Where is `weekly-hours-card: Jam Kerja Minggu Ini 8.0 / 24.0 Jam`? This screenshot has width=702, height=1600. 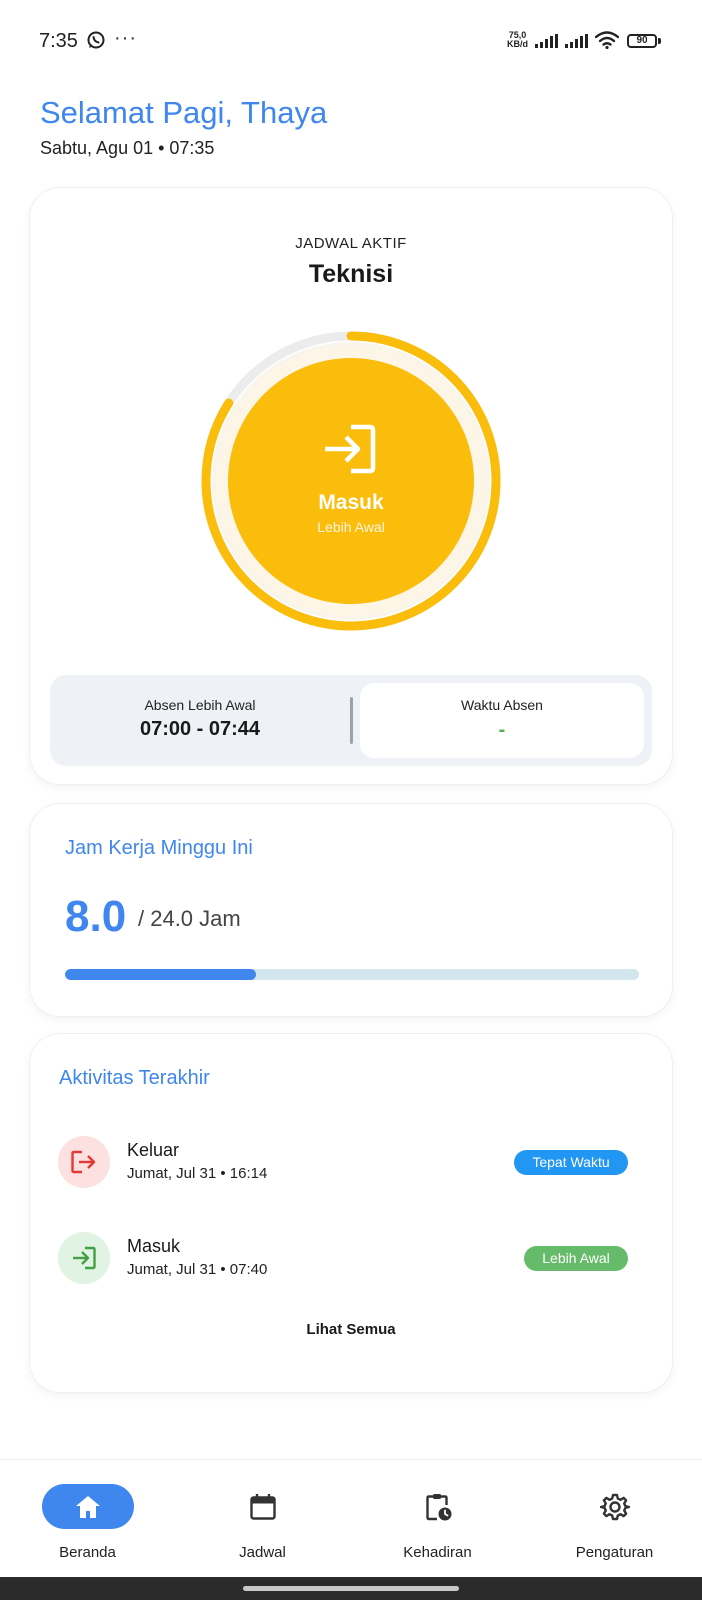 weekly-hours-card: Jam Kerja Minggu Ini 8.0 / 24.0 Jam is located at coordinates (351, 910).